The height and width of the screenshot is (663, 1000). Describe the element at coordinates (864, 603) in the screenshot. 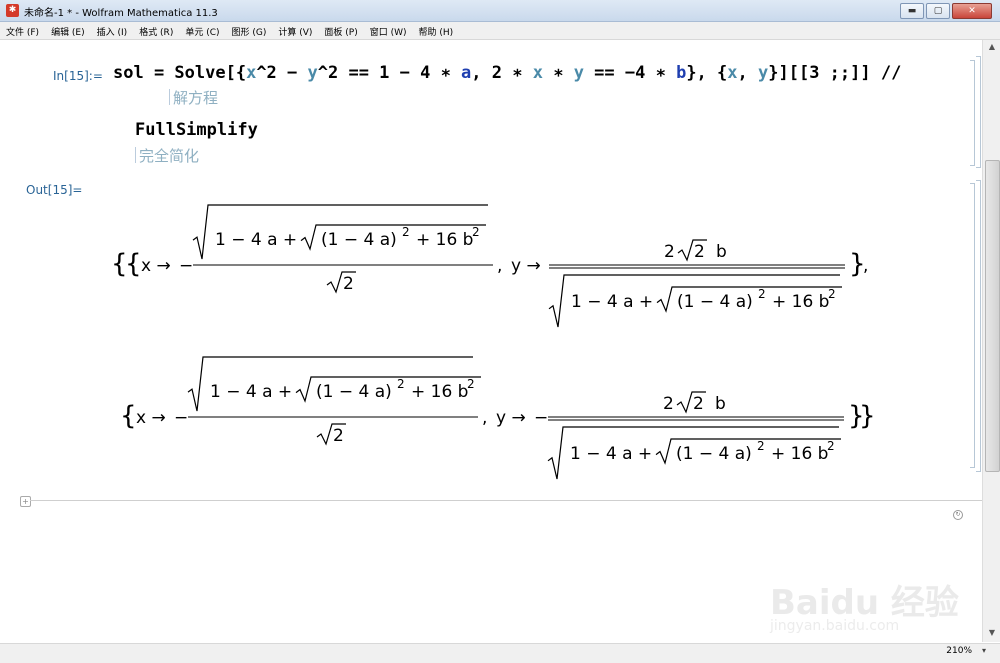

I see `watermark-logo: Baidu 经验` at that location.